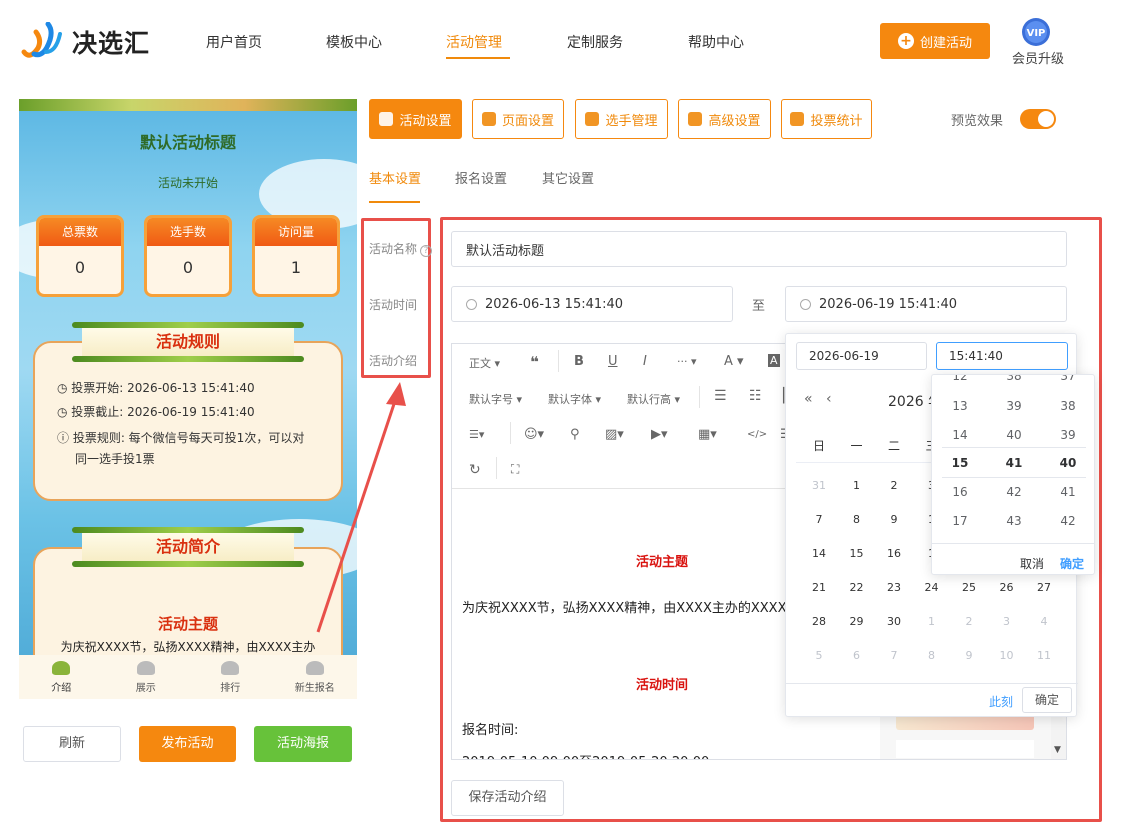 The image size is (1130, 839). What do you see at coordinates (592, 304) in the screenshot?
I see `start-time-input: 2026-06-13 15:41:40` at bounding box center [592, 304].